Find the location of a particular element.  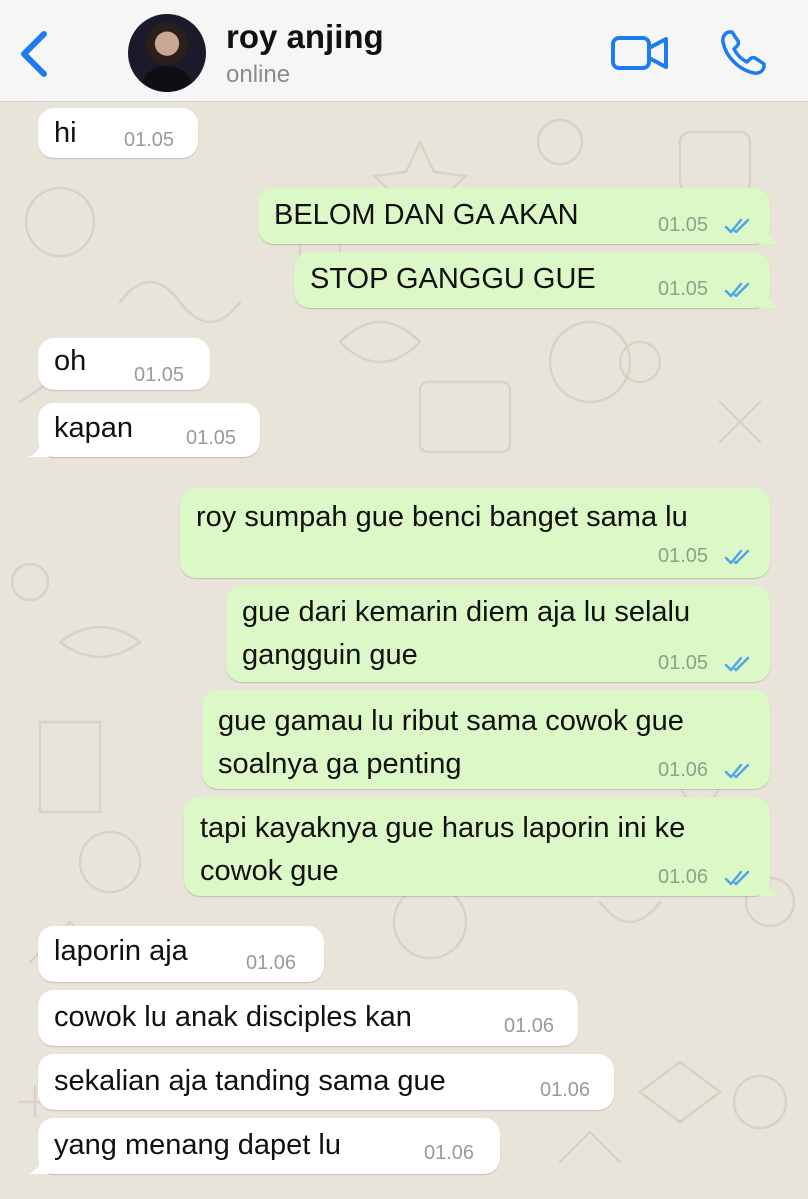

contact-avatar is located at coordinates (167, 53).